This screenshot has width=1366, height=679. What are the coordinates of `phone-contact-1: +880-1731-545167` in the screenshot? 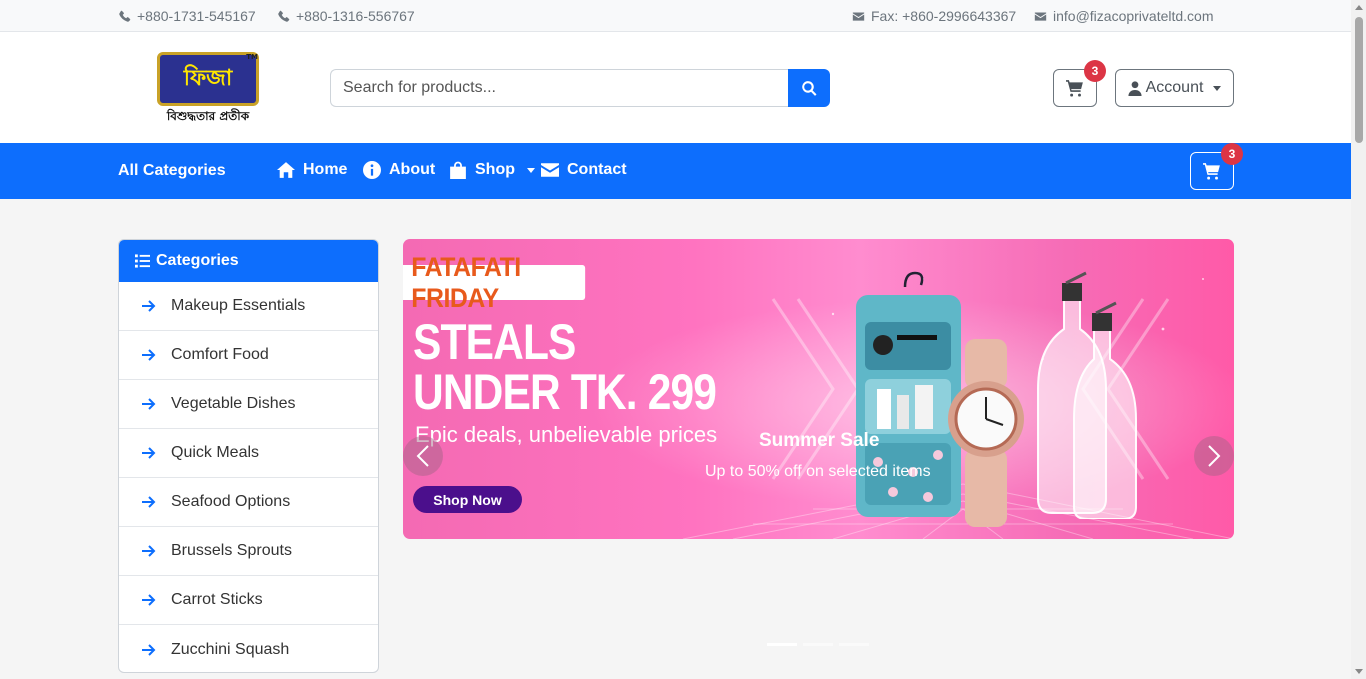 It's located at (187, 16).